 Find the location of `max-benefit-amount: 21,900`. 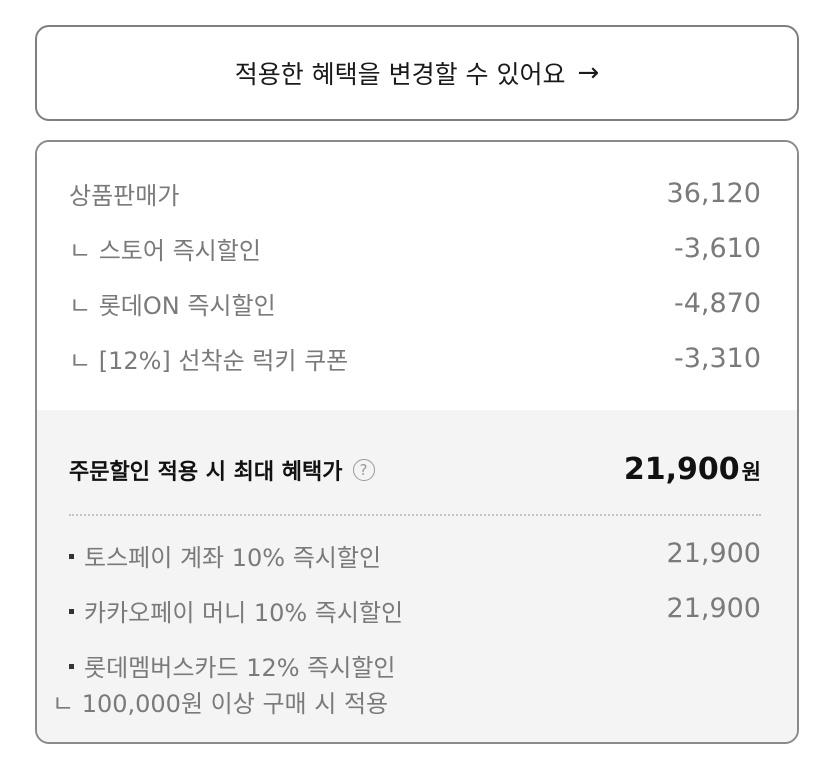

max-benefit-amount: 21,900 is located at coordinates (681, 469).